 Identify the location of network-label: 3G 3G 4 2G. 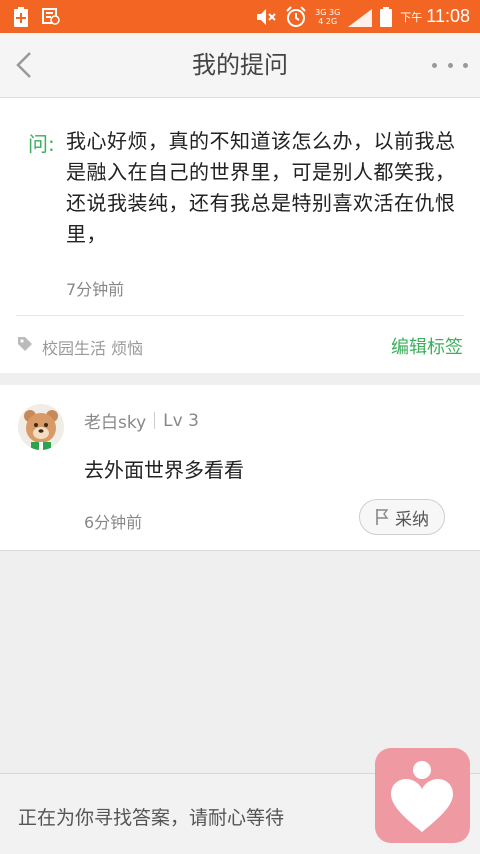
(327, 17).